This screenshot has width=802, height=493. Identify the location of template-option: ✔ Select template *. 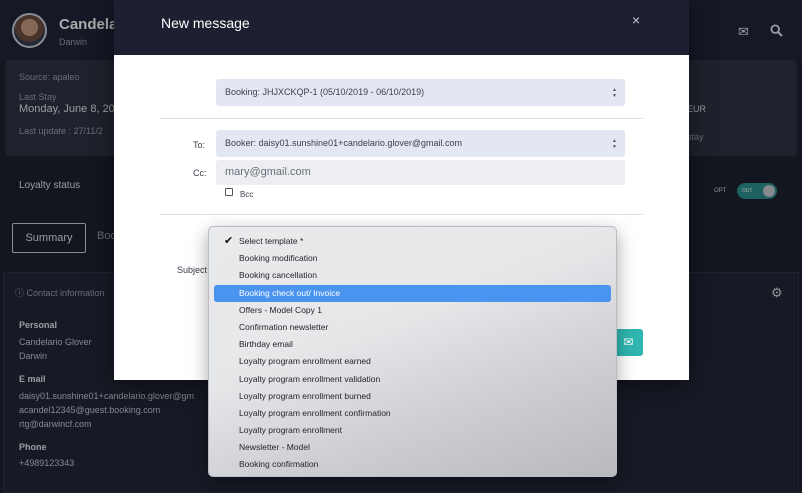
(412, 241).